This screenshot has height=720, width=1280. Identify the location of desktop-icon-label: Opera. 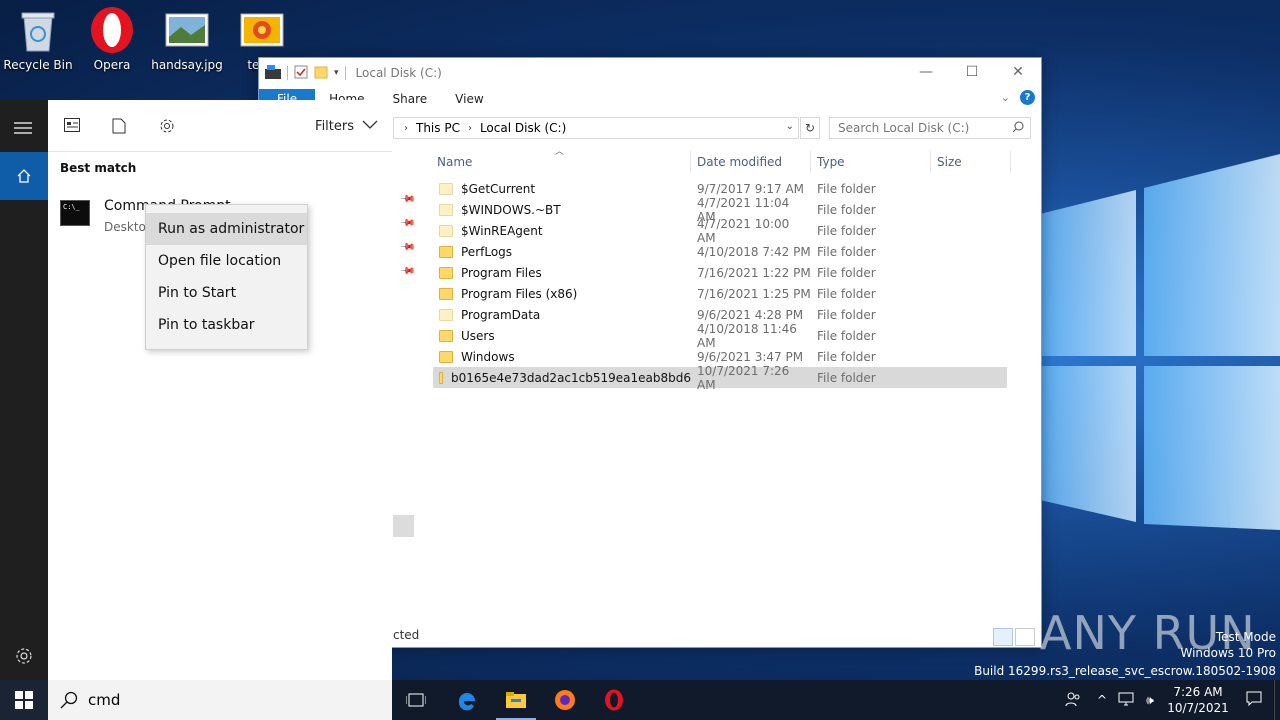
(112, 65).